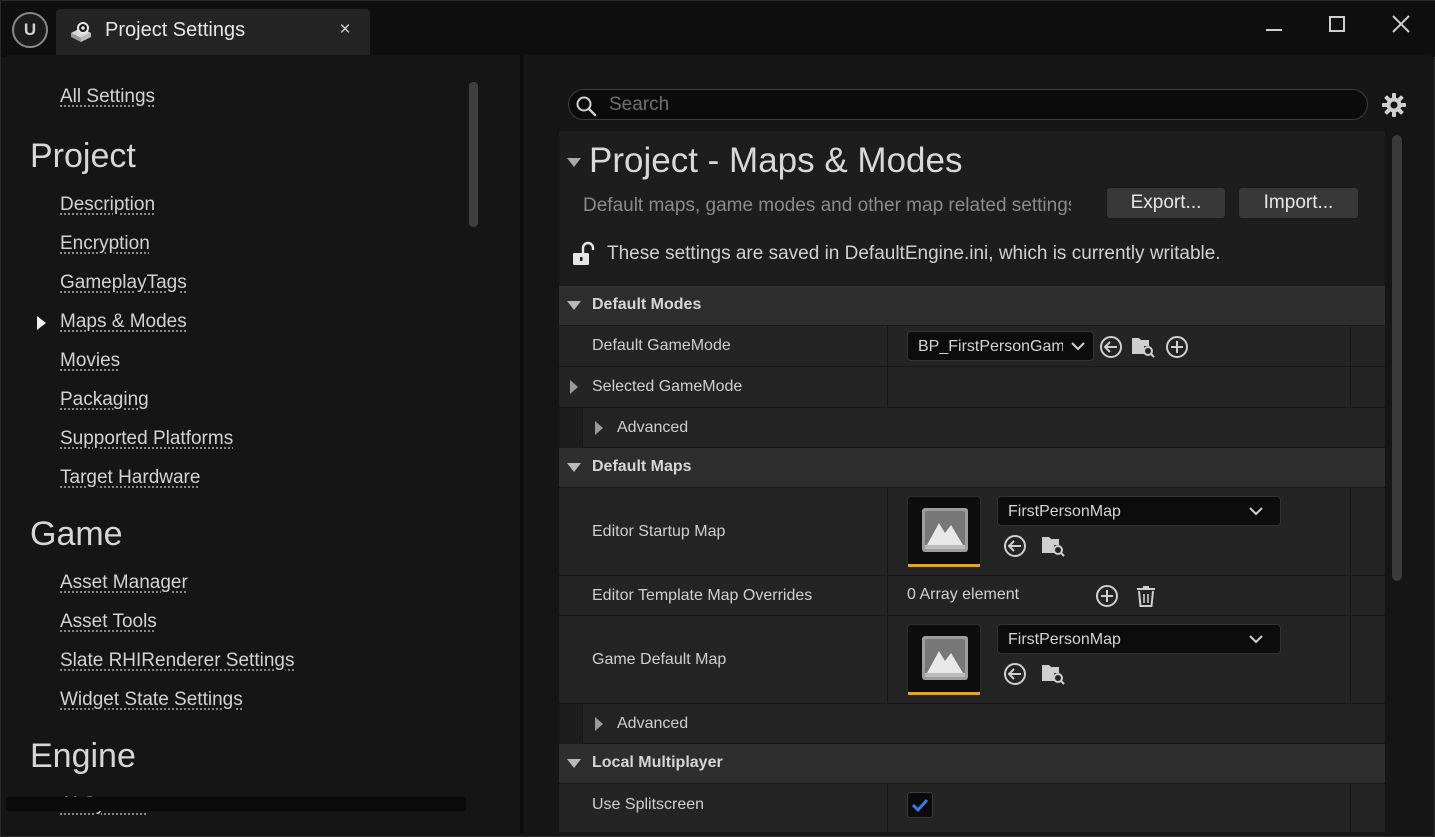  What do you see at coordinates (702, 595) in the screenshot?
I see `property-label: Editor Template Map Overrides` at bounding box center [702, 595].